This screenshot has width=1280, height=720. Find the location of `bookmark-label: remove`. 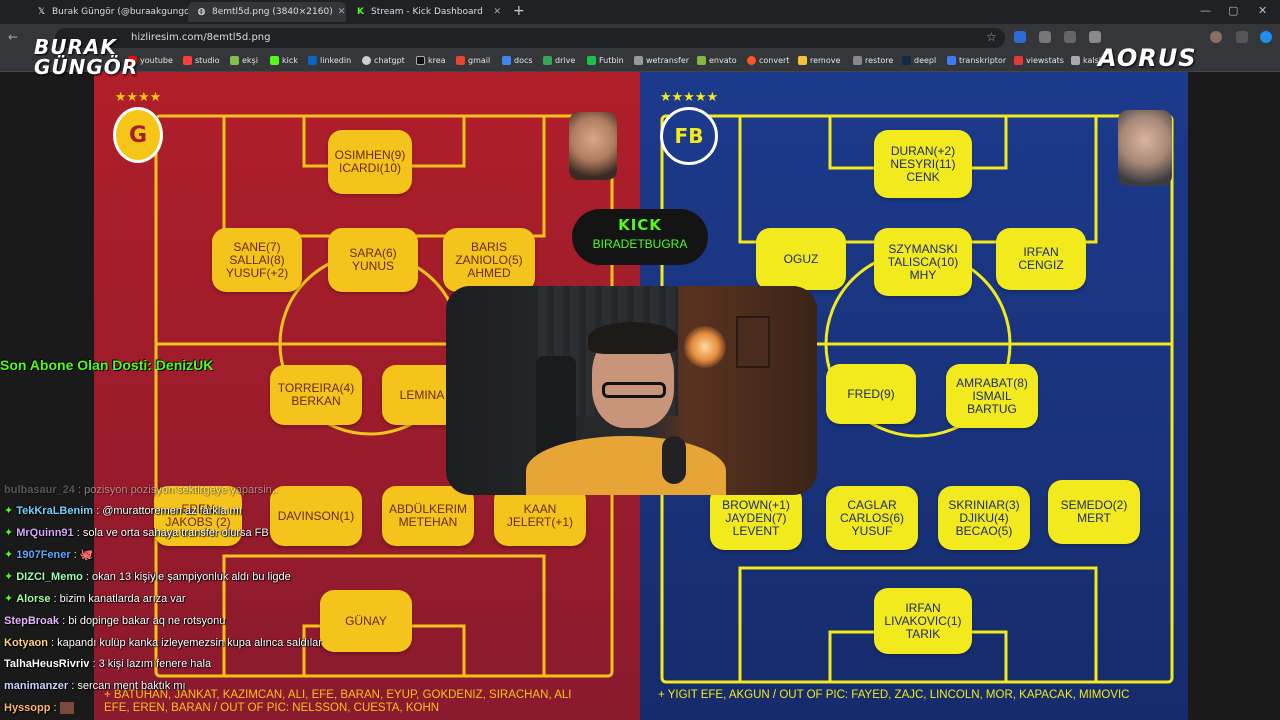

bookmark-label: remove is located at coordinates (825, 60).